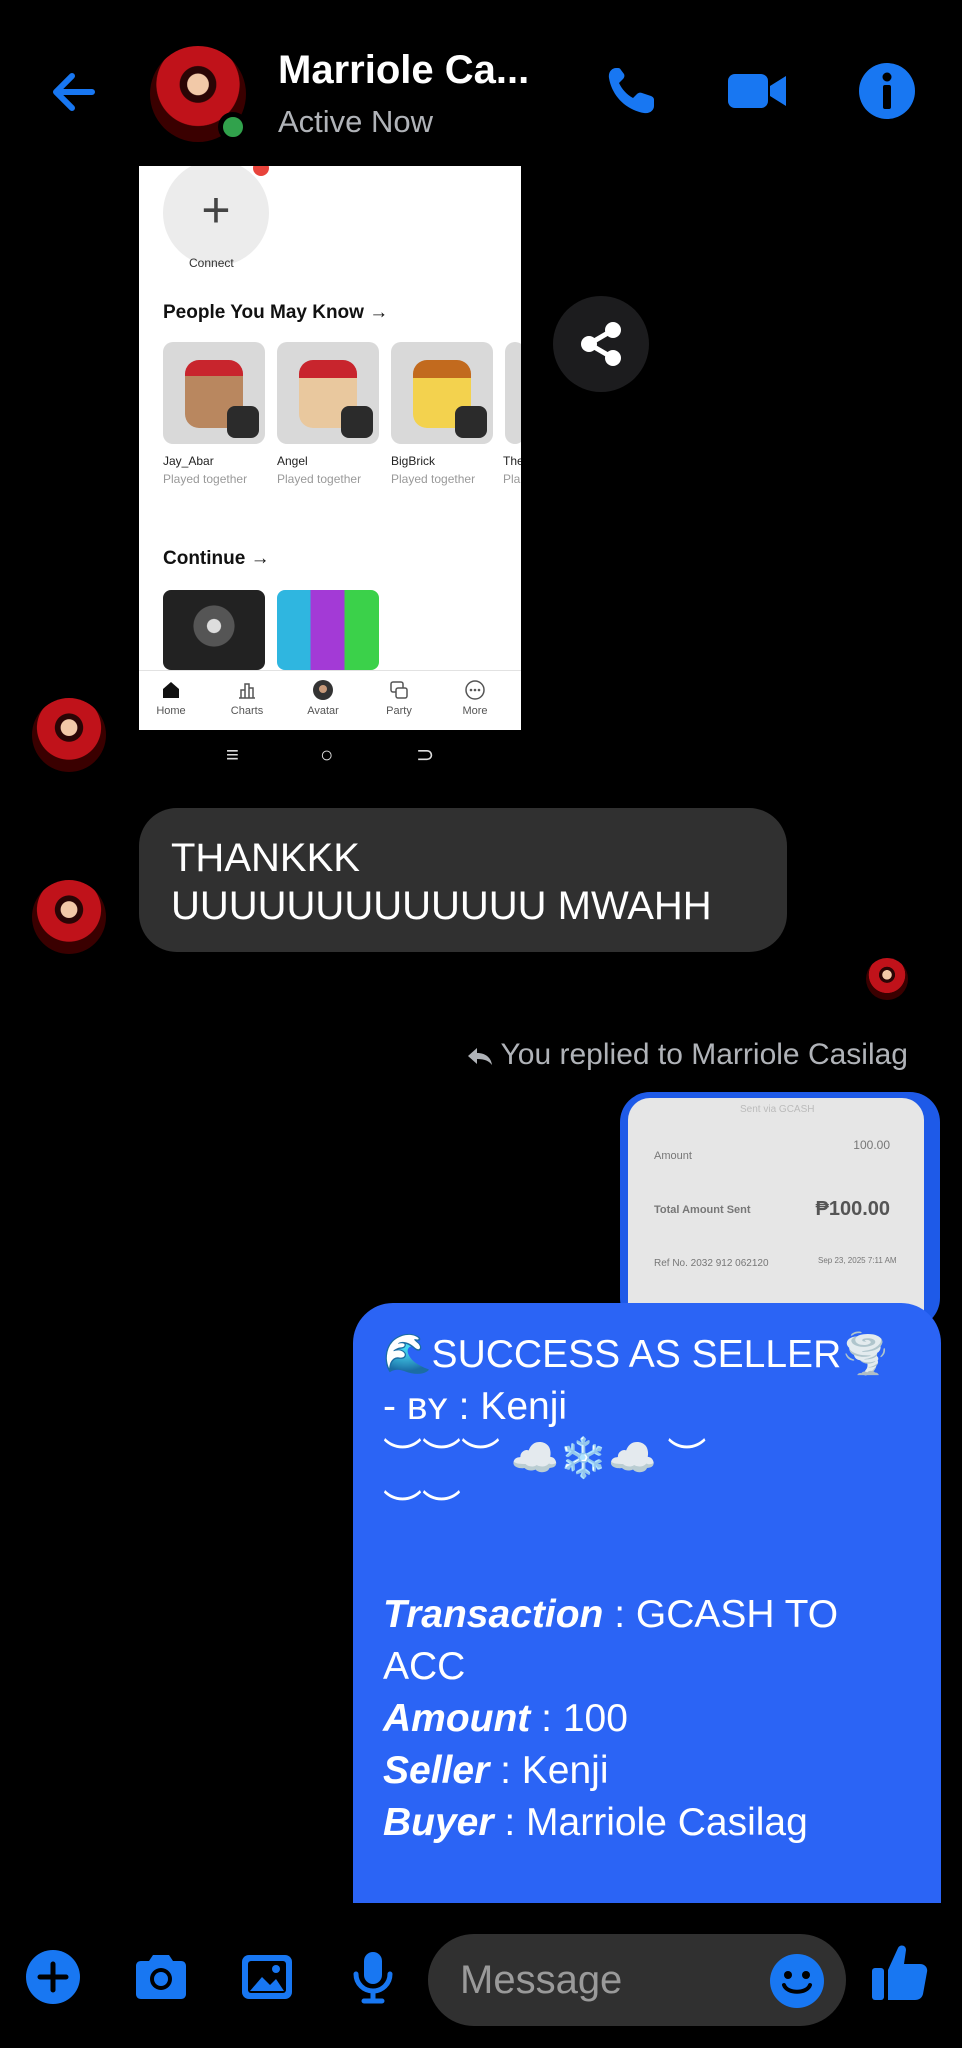  Describe the element at coordinates (797, 1981) in the screenshot. I see `emoji-icon` at that location.